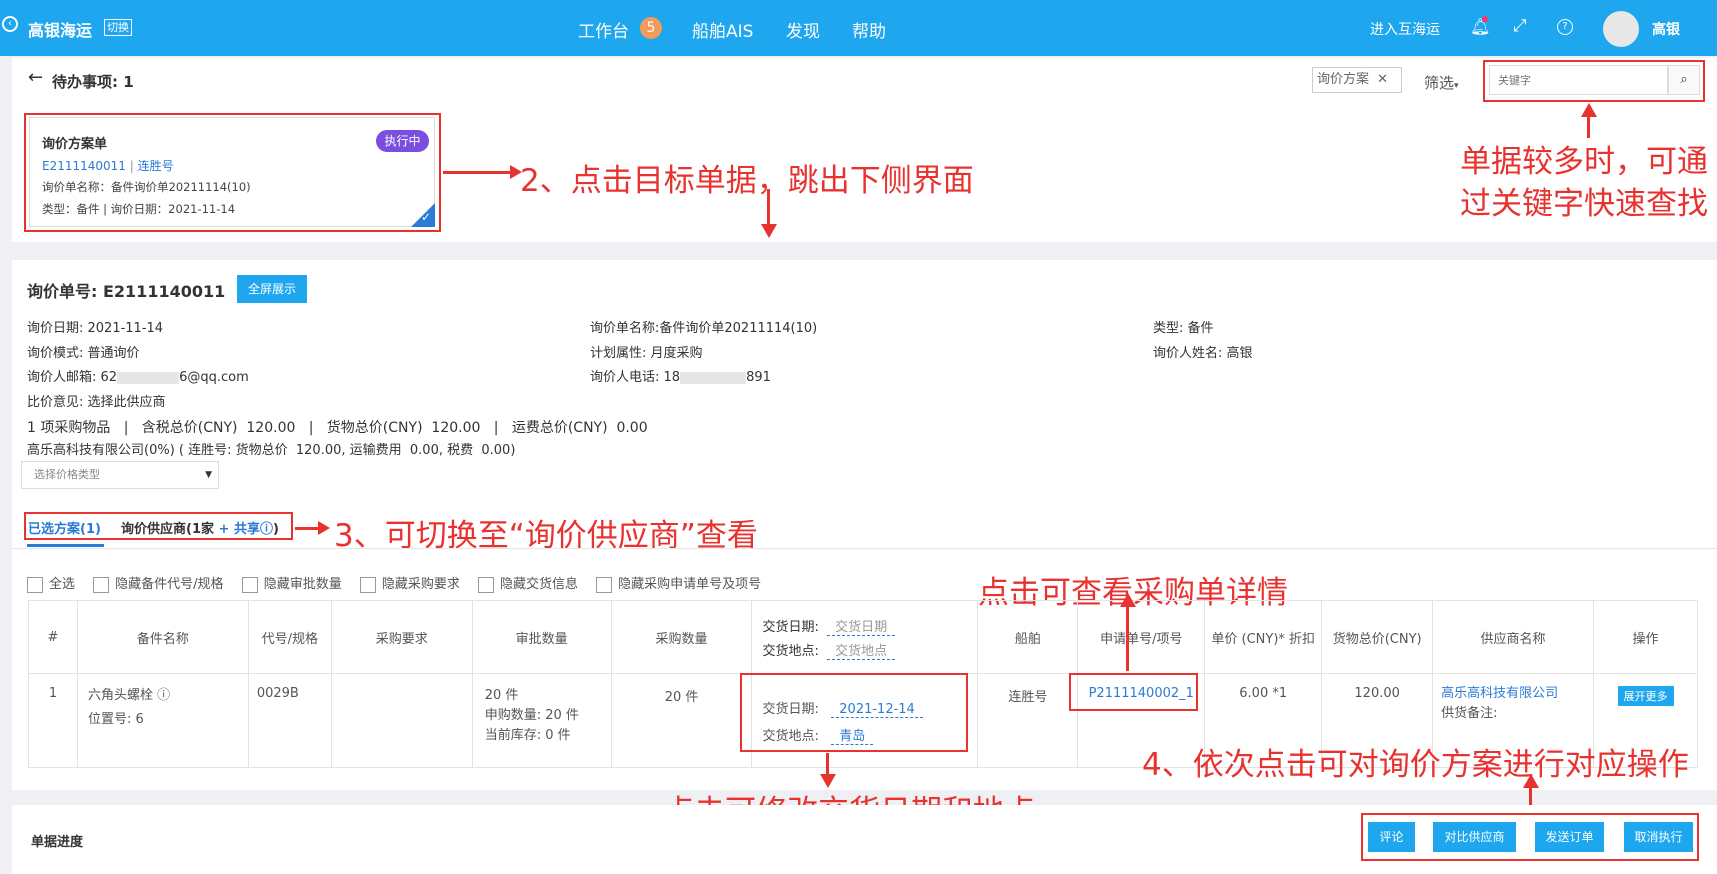 The image size is (1717, 874). I want to click on filter-tag: 询价方案 ✕, so click(1357, 80).